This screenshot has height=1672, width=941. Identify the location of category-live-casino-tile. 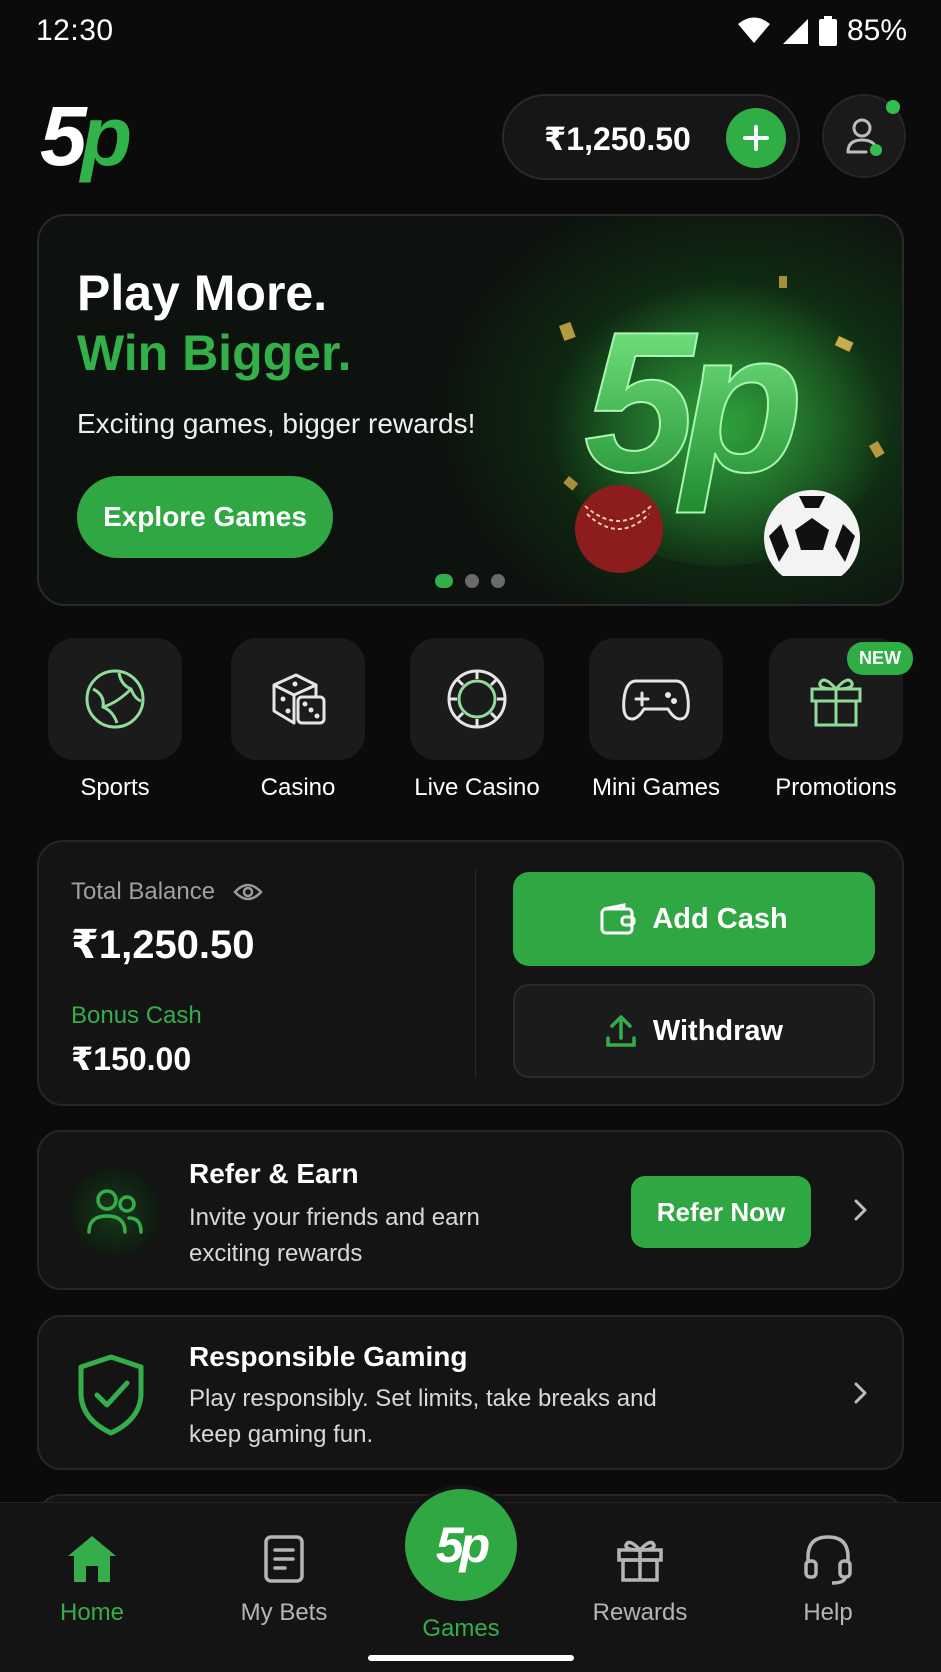
(477, 699).